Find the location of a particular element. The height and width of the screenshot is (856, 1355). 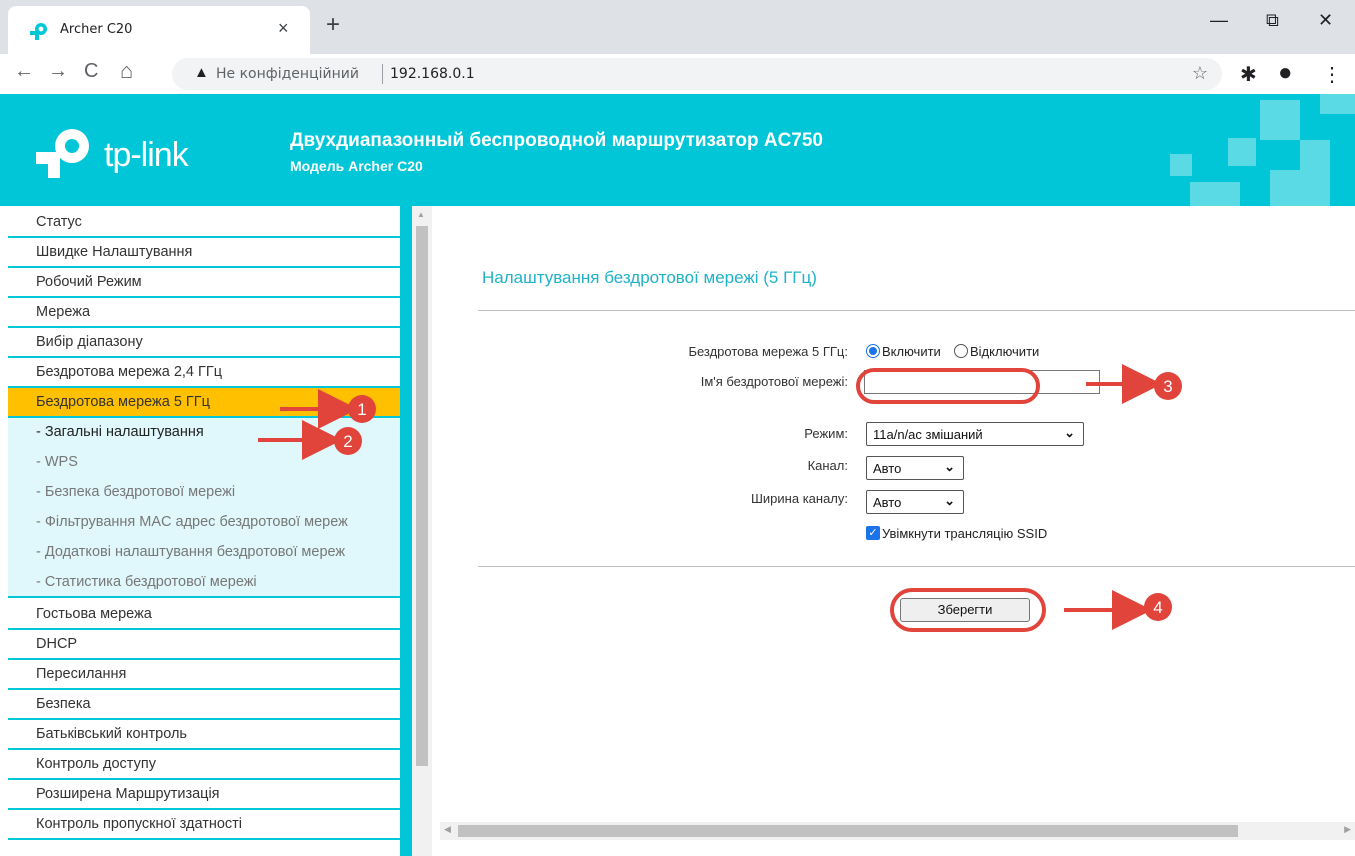

menu-item-status: Статус is located at coordinates (204, 223).